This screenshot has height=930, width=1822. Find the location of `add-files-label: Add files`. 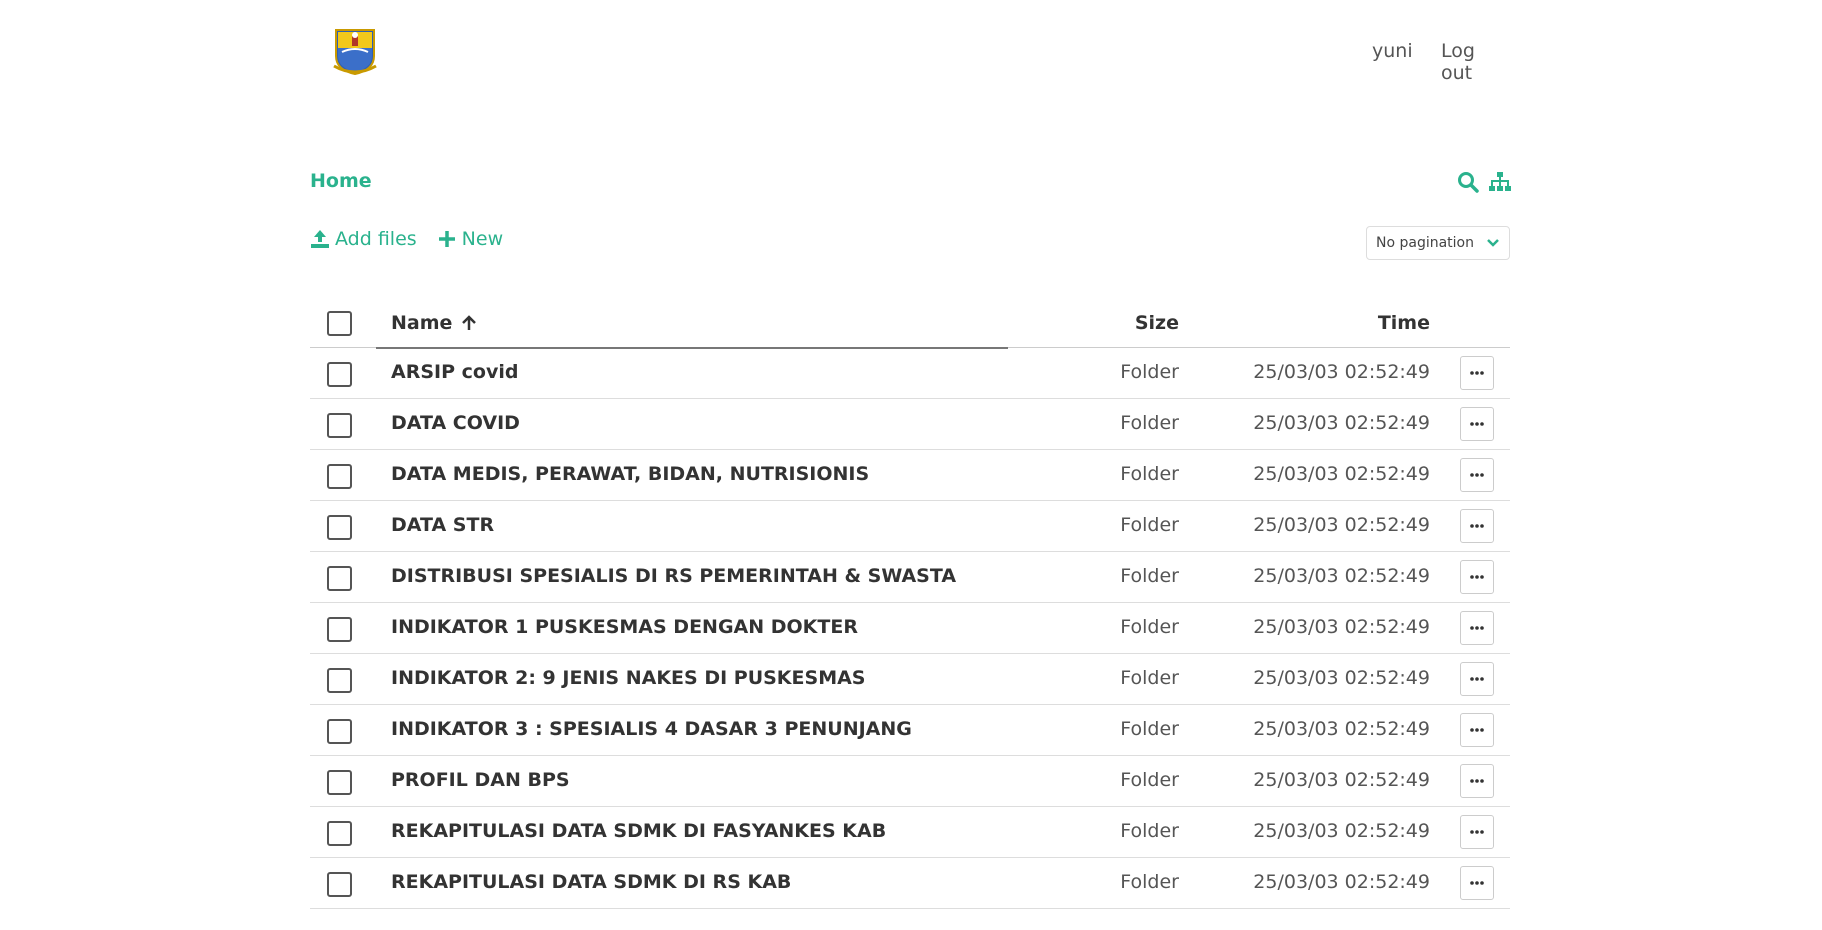

add-files-label: Add files is located at coordinates (376, 239).